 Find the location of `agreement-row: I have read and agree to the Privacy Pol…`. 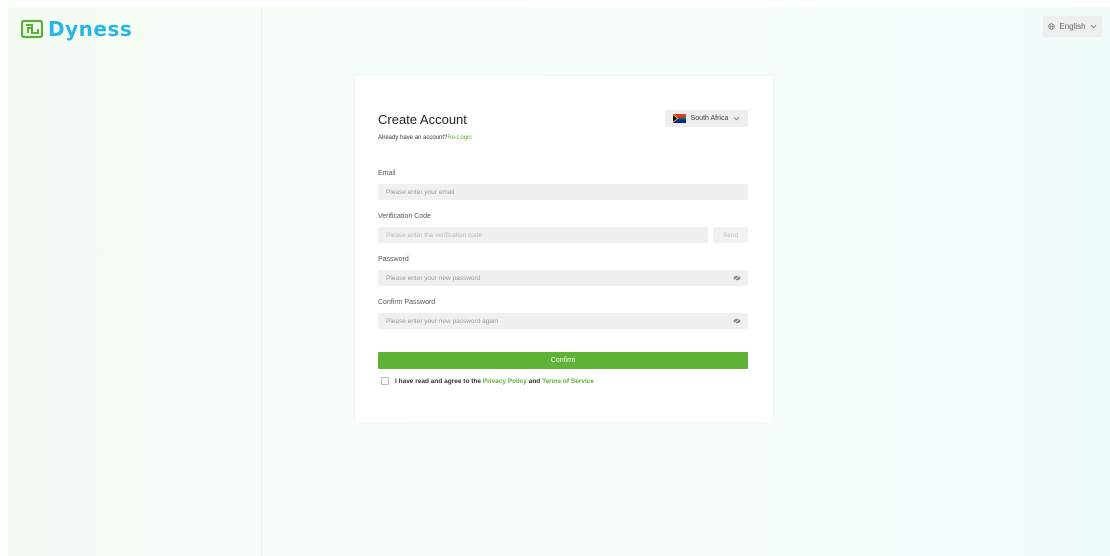

agreement-row: I have read and agree to the Privacy Pol… is located at coordinates (487, 381).